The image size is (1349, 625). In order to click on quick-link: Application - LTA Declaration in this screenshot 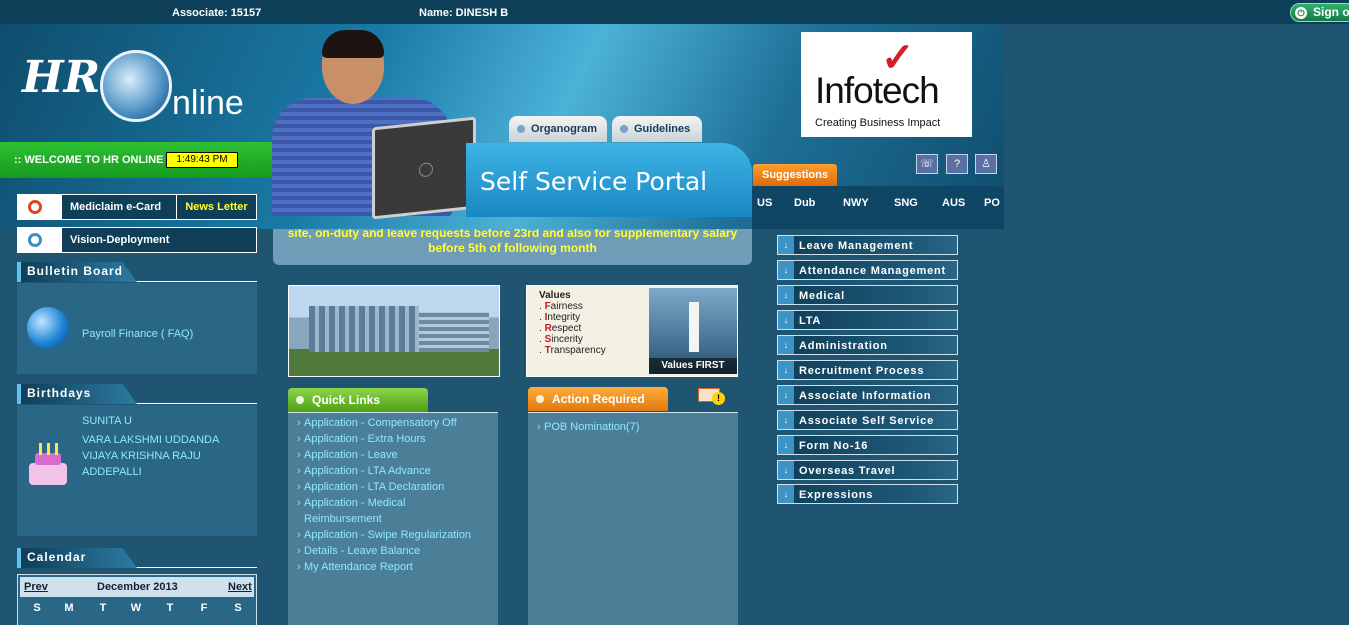, I will do `click(370, 487)`.